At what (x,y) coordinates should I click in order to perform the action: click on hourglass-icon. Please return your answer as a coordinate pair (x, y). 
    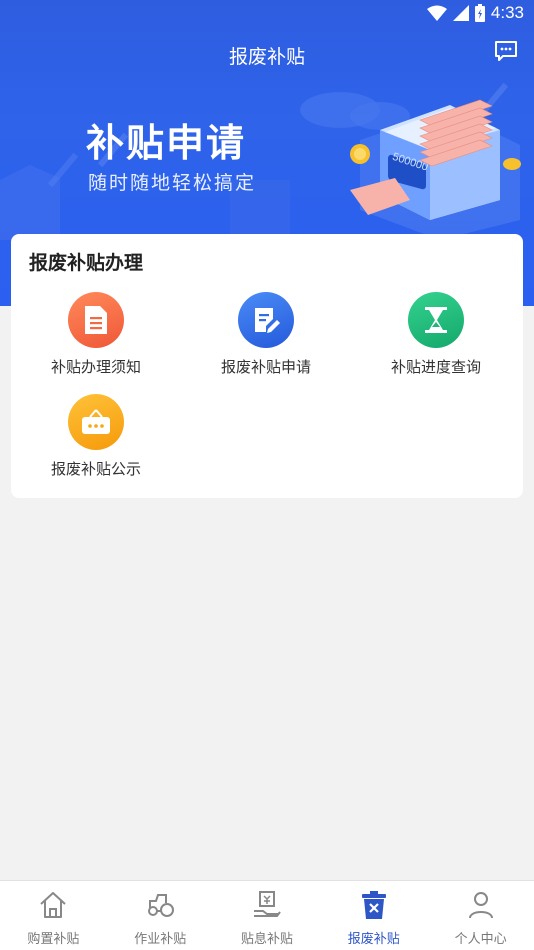
    Looking at the image, I should click on (436, 320).